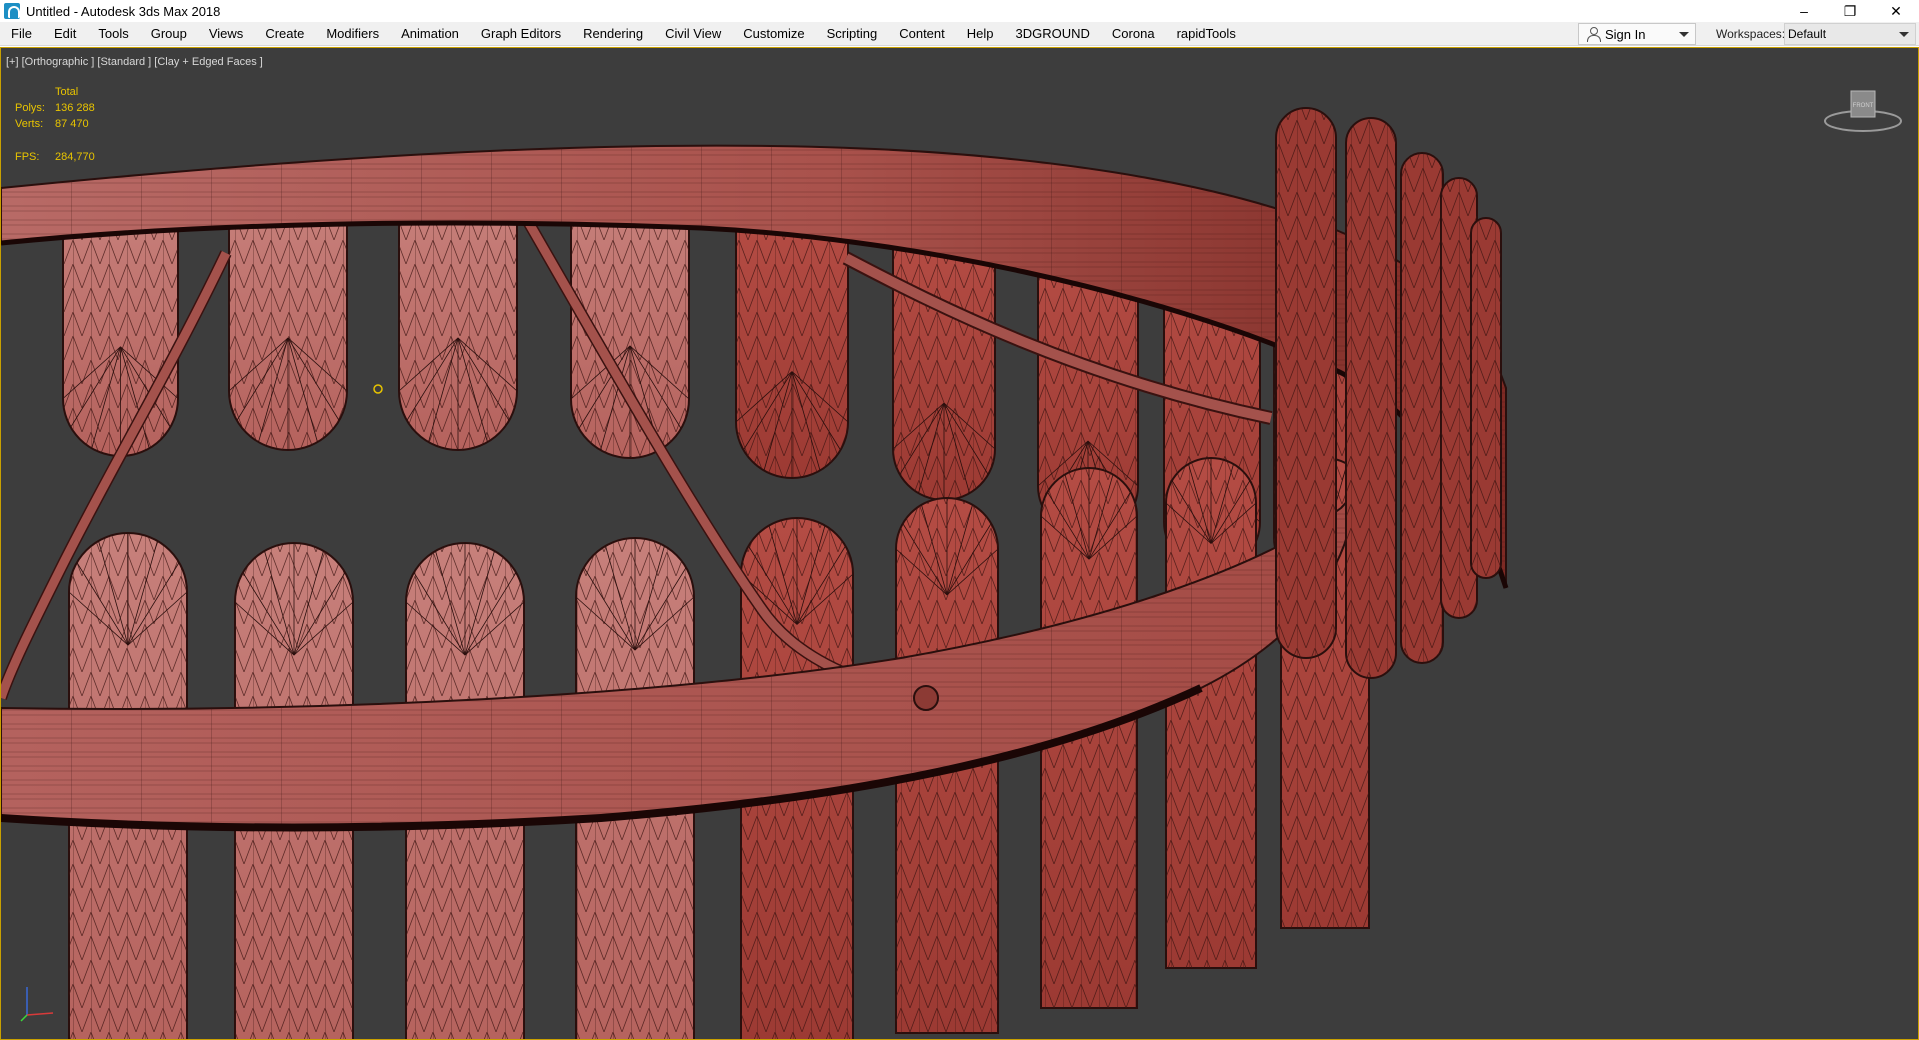 The height and width of the screenshot is (1040, 1919). What do you see at coordinates (352, 34) in the screenshot?
I see `menu-modifiers: Modifiers` at bounding box center [352, 34].